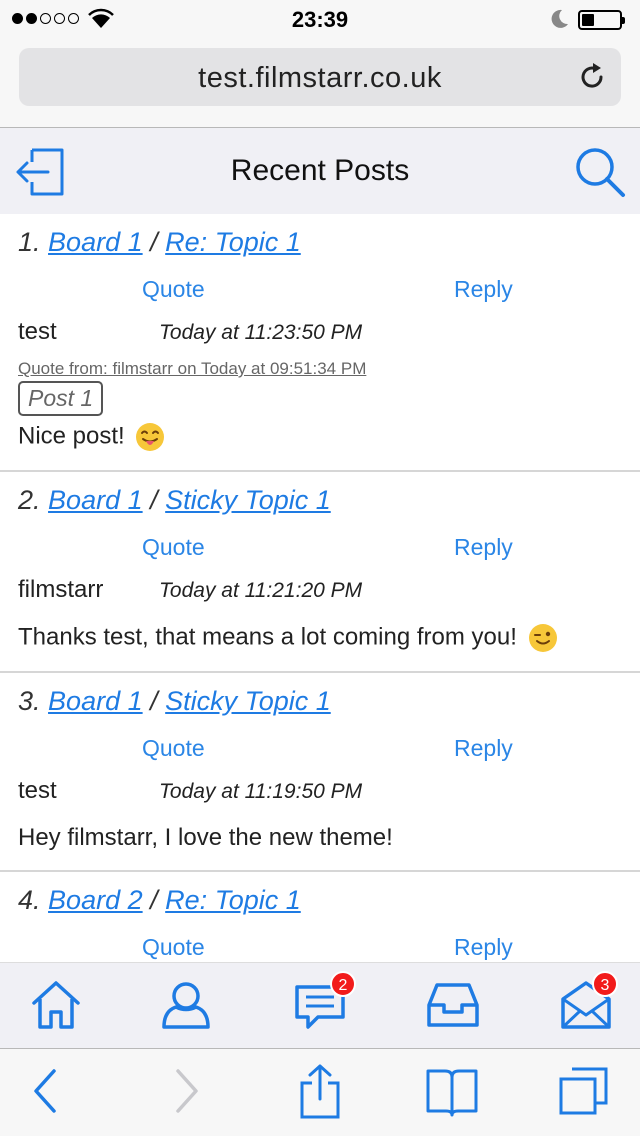 This screenshot has width=640, height=1136. Describe the element at coordinates (205, 837) in the screenshot. I see `post-body-text: Hey filmstarr, I love the new theme!` at that location.